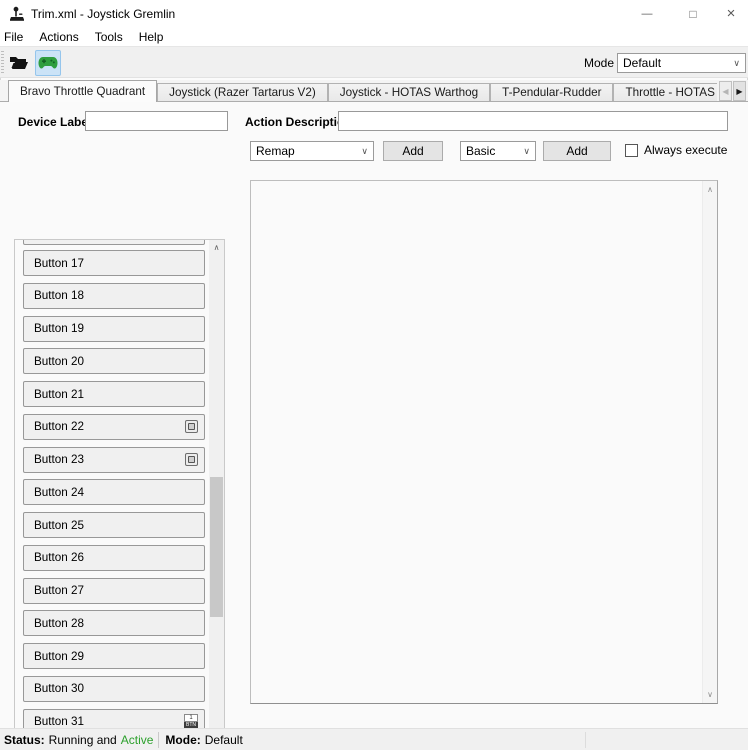 The height and width of the screenshot is (750, 748). I want to click on input-button-row: Button 18, so click(114, 295).